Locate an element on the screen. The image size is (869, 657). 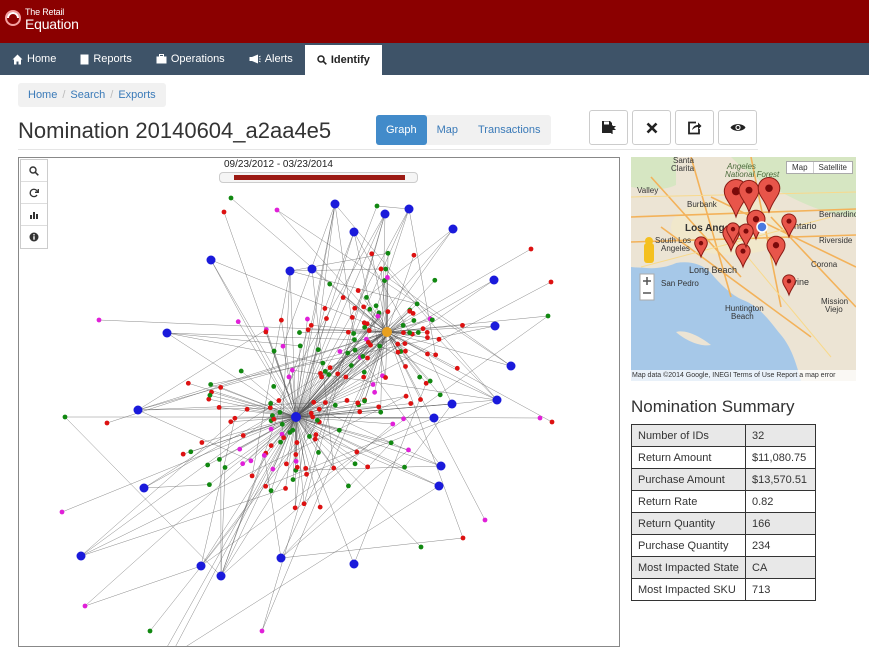
graph-chart-tool is located at coordinates (34, 215).